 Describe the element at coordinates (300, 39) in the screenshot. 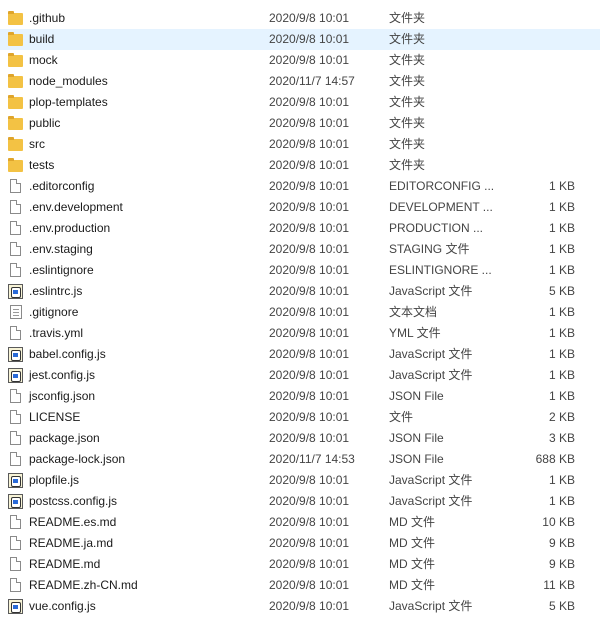

I see `file-row: build 2020/9/8 10:01 文件夹` at that location.